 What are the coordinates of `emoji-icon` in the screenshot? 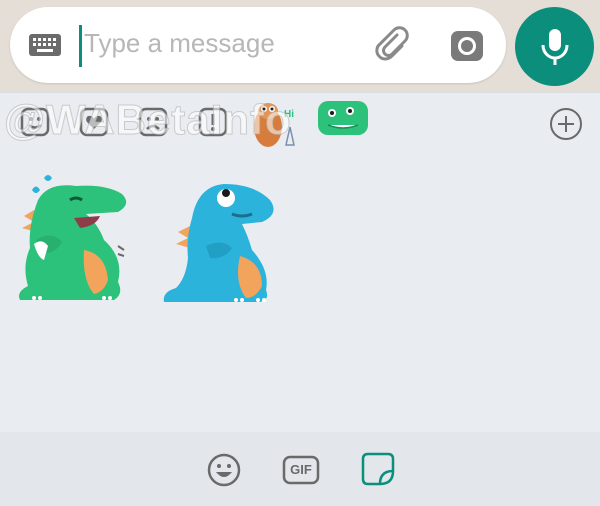 It's located at (224, 472).